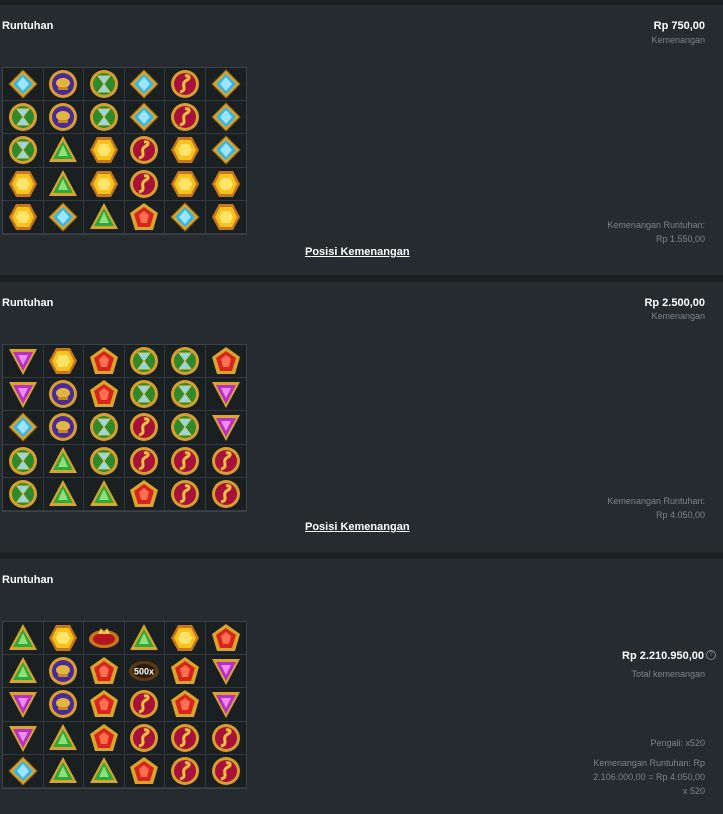 The width and height of the screenshot is (723, 814). Describe the element at coordinates (711, 655) in the screenshot. I see `help-icon: ?` at that location.